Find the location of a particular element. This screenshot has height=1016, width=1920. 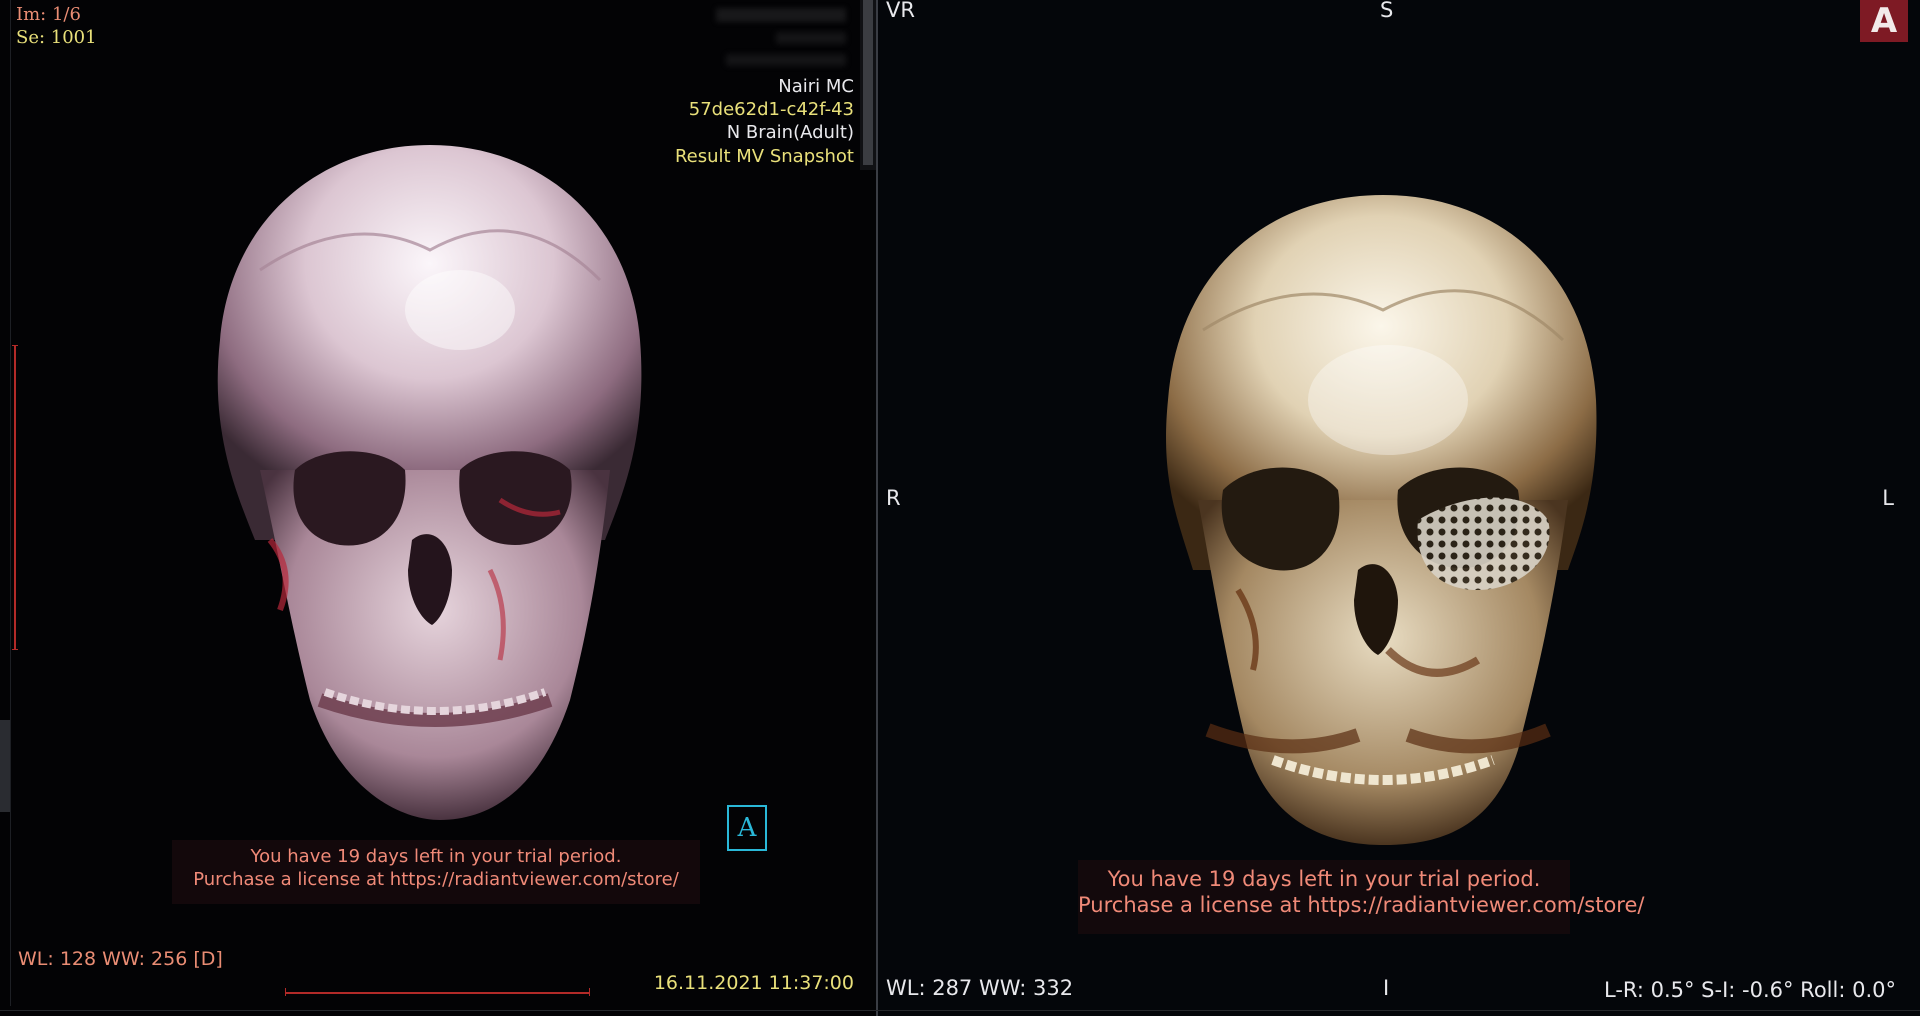

annotation-icon: A is located at coordinates (747, 828).